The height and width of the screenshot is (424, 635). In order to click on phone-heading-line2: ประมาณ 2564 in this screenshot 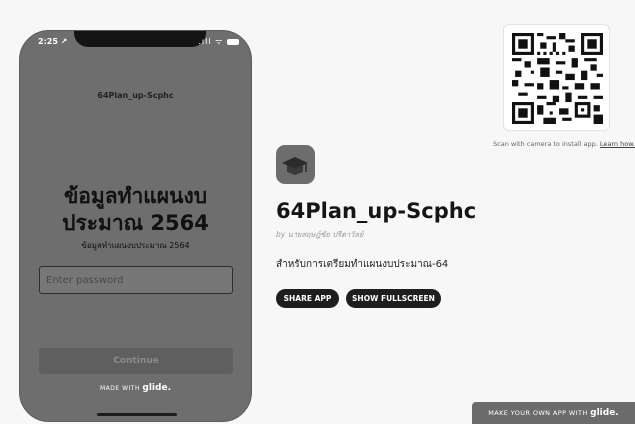, I will do `click(135, 223)`.